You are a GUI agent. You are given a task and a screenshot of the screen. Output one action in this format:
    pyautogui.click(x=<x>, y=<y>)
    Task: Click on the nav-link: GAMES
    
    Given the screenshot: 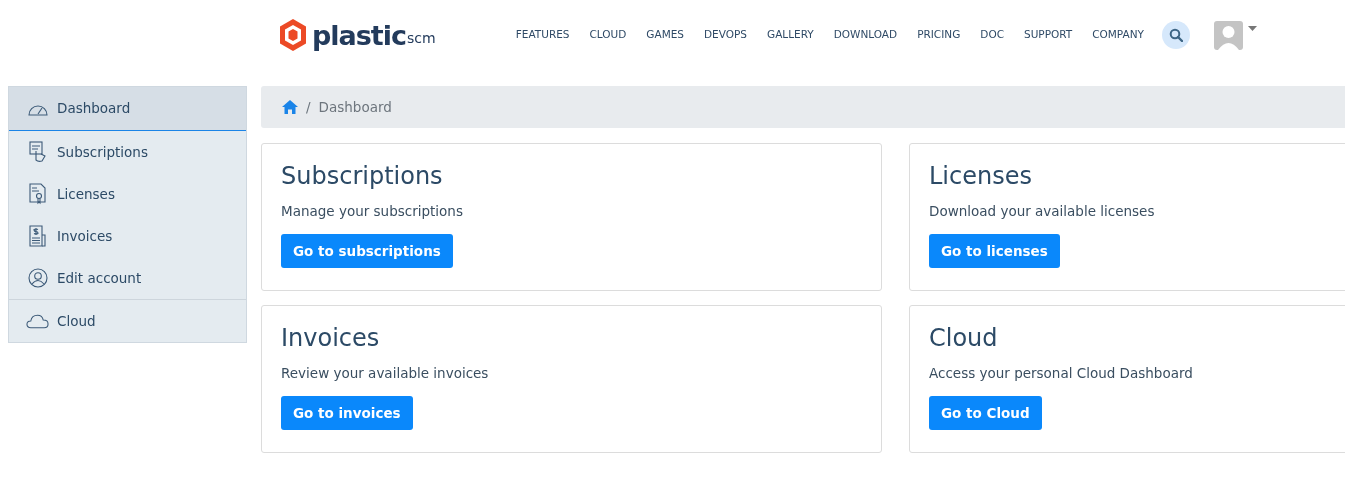 What is the action you would take?
    pyautogui.click(x=665, y=35)
    